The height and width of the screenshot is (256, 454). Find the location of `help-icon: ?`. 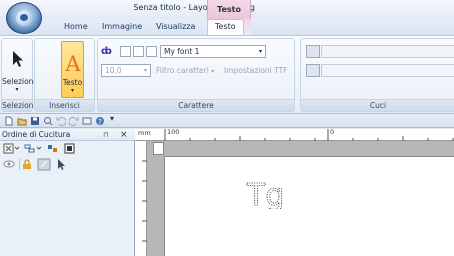

help-icon: ? is located at coordinates (100, 121).